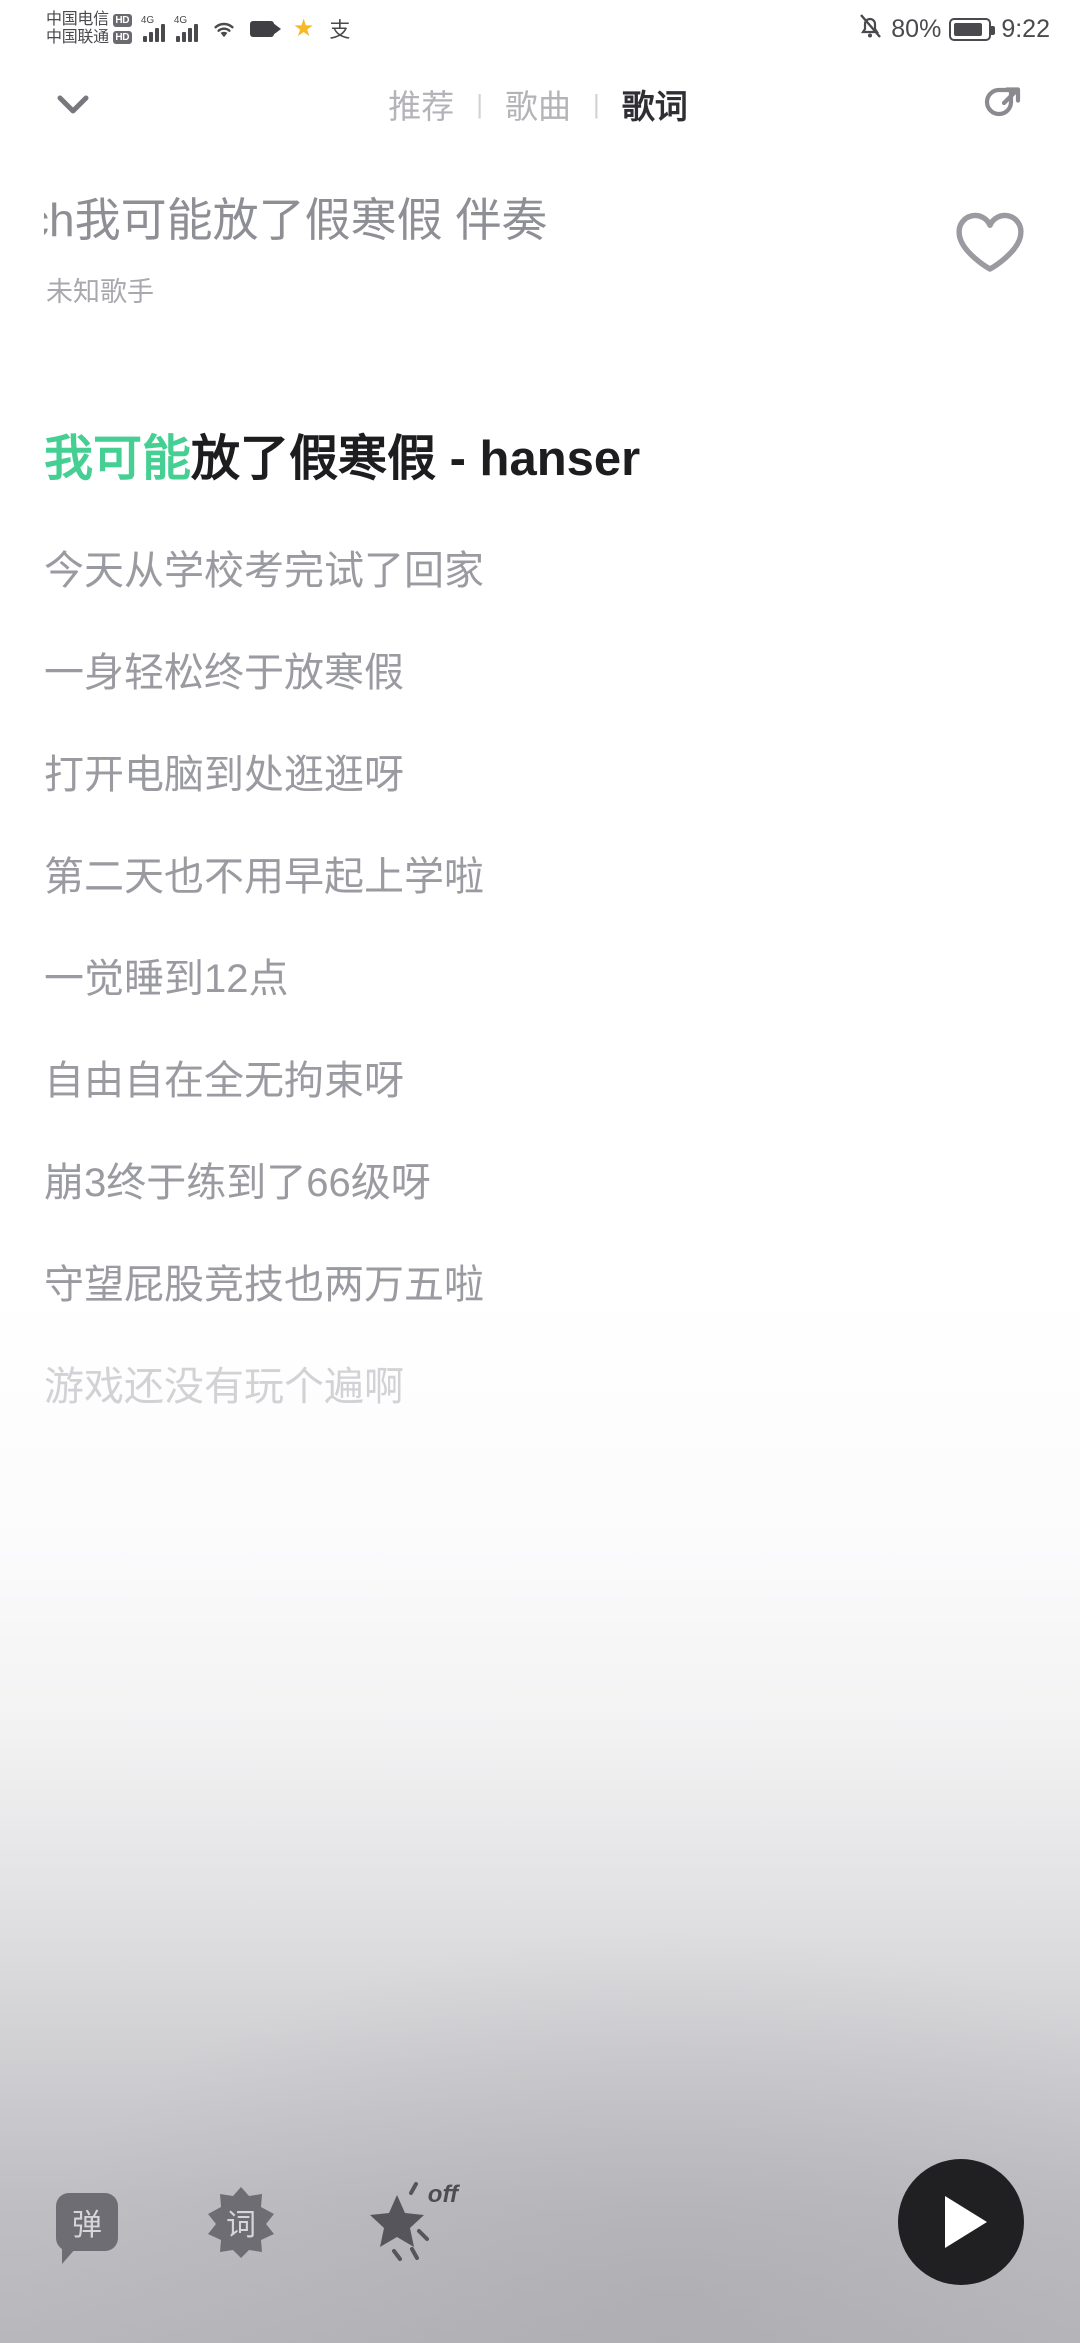 This screenshot has width=1080, height=2343. I want to click on network-type-label-1: 4G, so click(147, 20).